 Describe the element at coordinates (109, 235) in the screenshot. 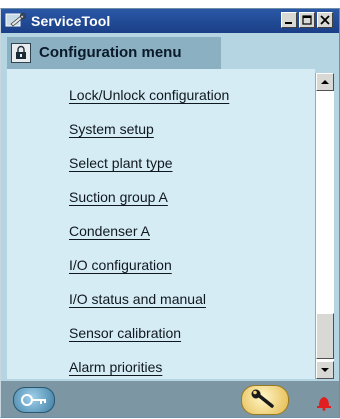

I see `menu-item-condenser-a: Condenser A` at that location.